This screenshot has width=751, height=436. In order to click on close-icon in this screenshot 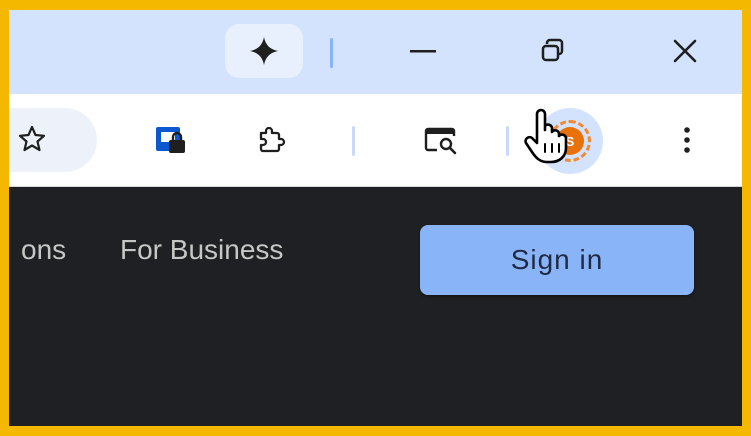, I will do `click(685, 51)`.